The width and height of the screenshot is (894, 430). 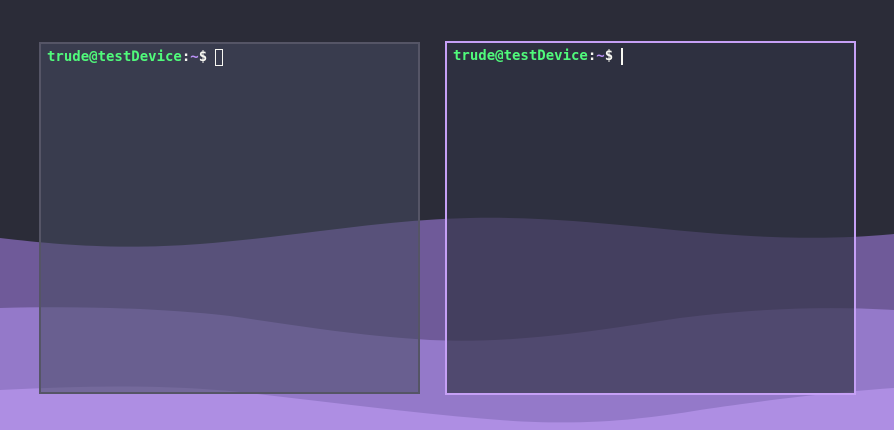 What do you see at coordinates (622, 56) in the screenshot?
I see `bar-cursor` at bounding box center [622, 56].